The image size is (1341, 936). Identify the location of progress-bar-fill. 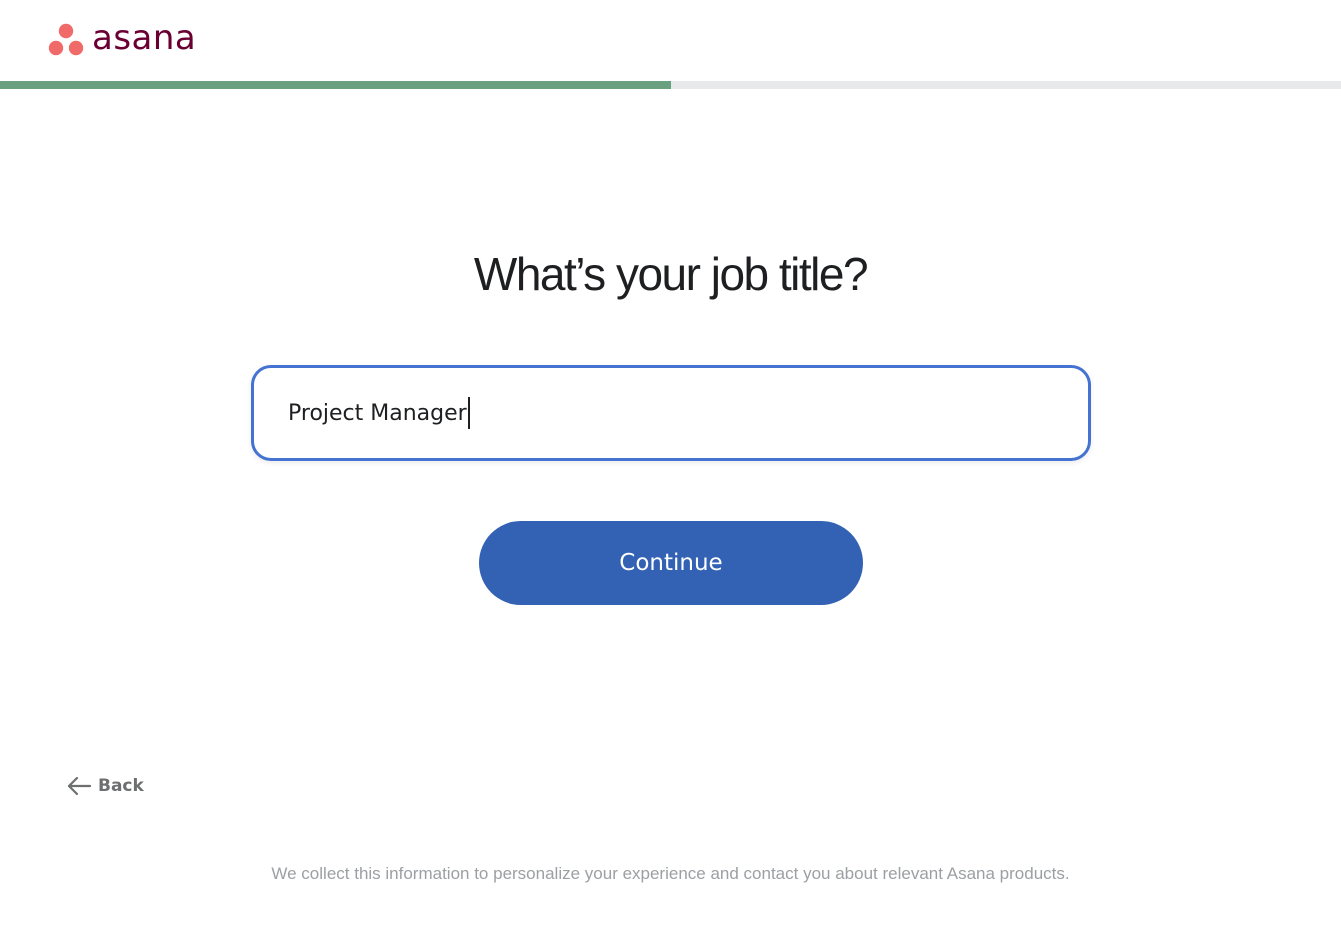
(335, 85).